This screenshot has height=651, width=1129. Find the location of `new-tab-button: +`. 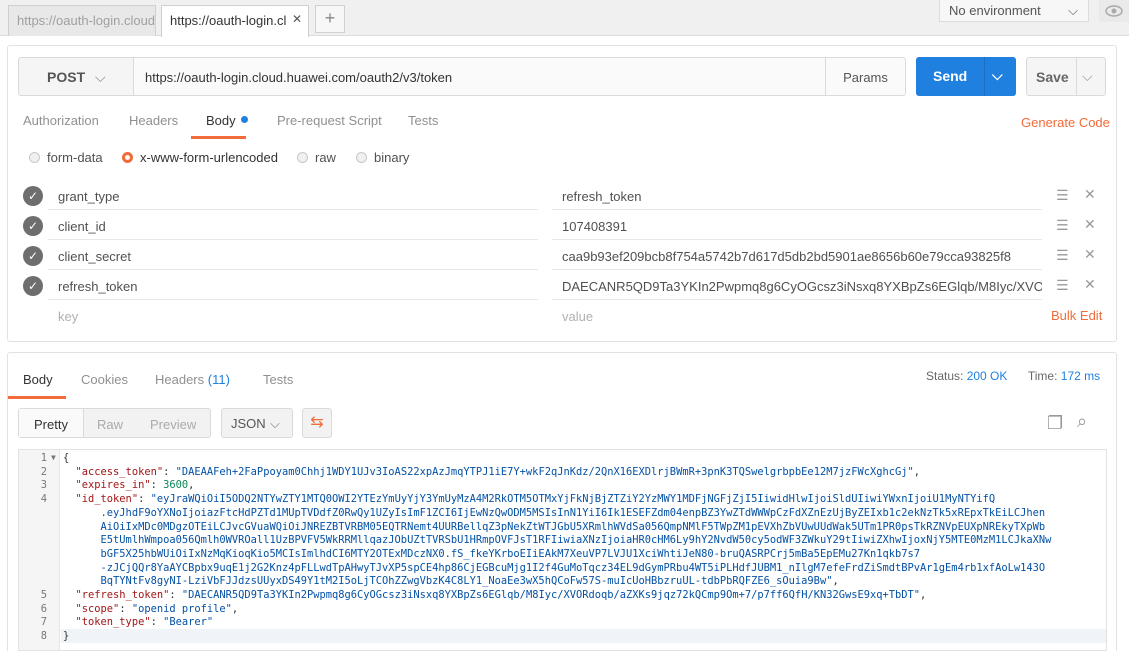

new-tab-button: + is located at coordinates (330, 19).